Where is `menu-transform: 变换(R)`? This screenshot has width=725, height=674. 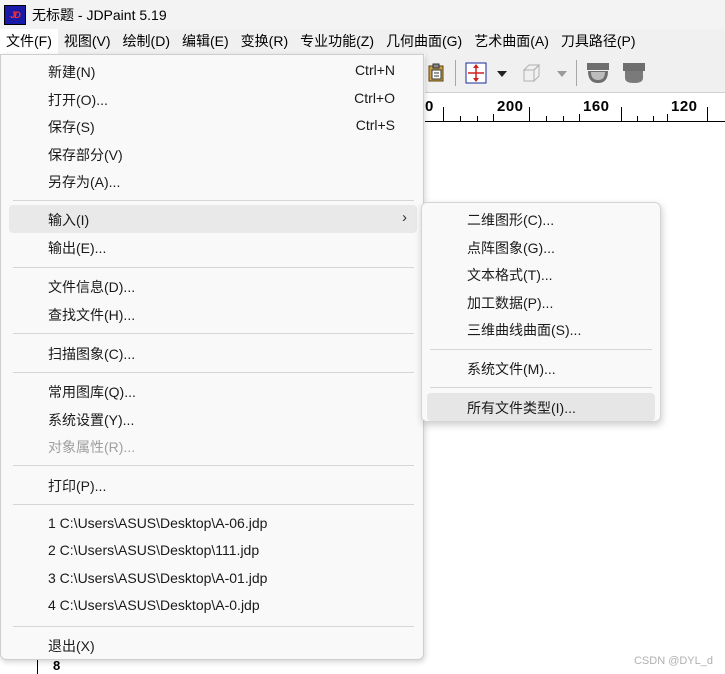 menu-transform: 变换(R) is located at coordinates (264, 41).